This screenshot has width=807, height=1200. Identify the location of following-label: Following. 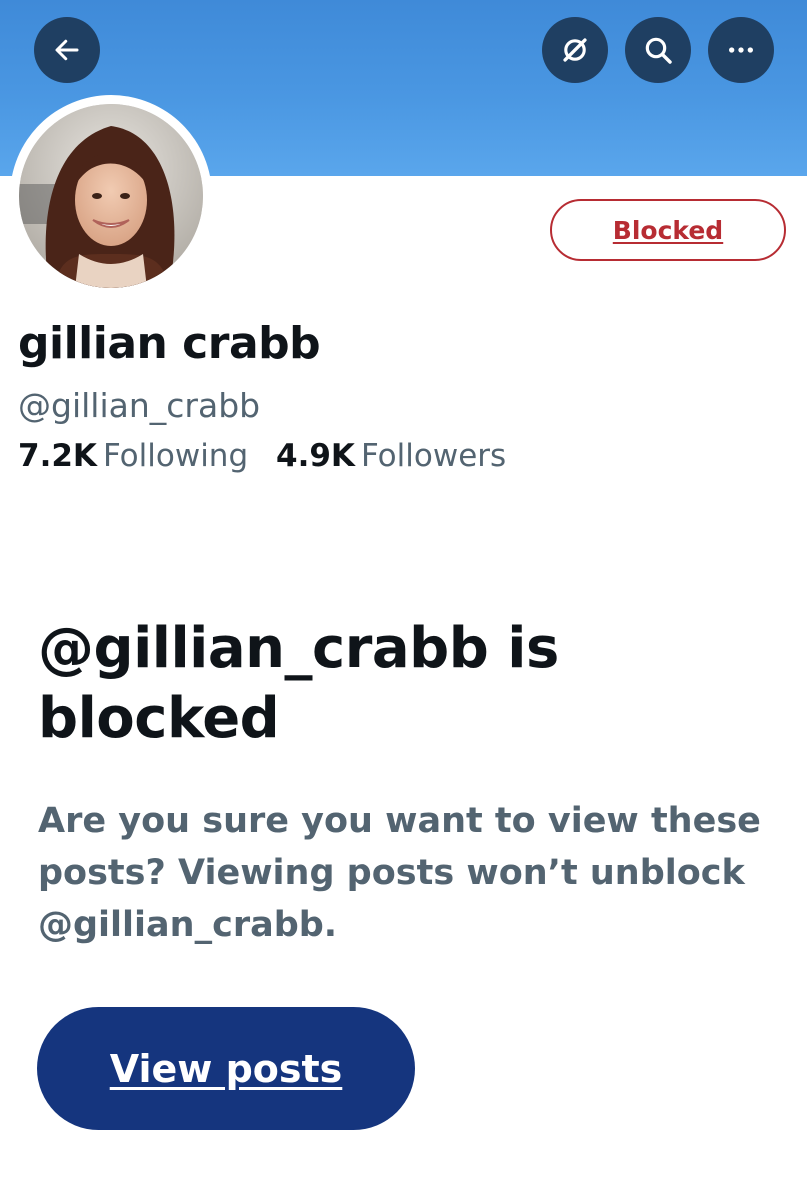
(175, 456).